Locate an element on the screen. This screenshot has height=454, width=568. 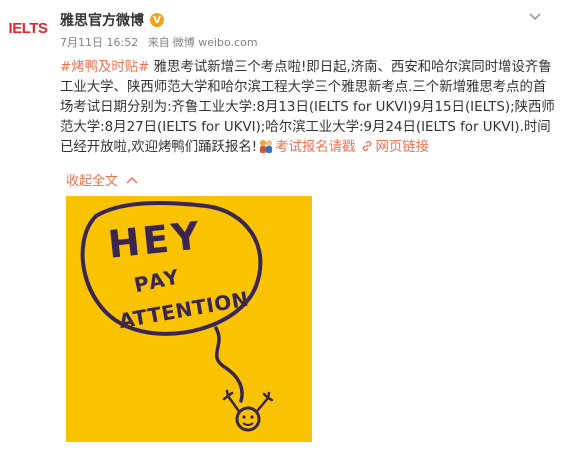
collapse-toggle: 收起全文 is located at coordinates (102, 179).